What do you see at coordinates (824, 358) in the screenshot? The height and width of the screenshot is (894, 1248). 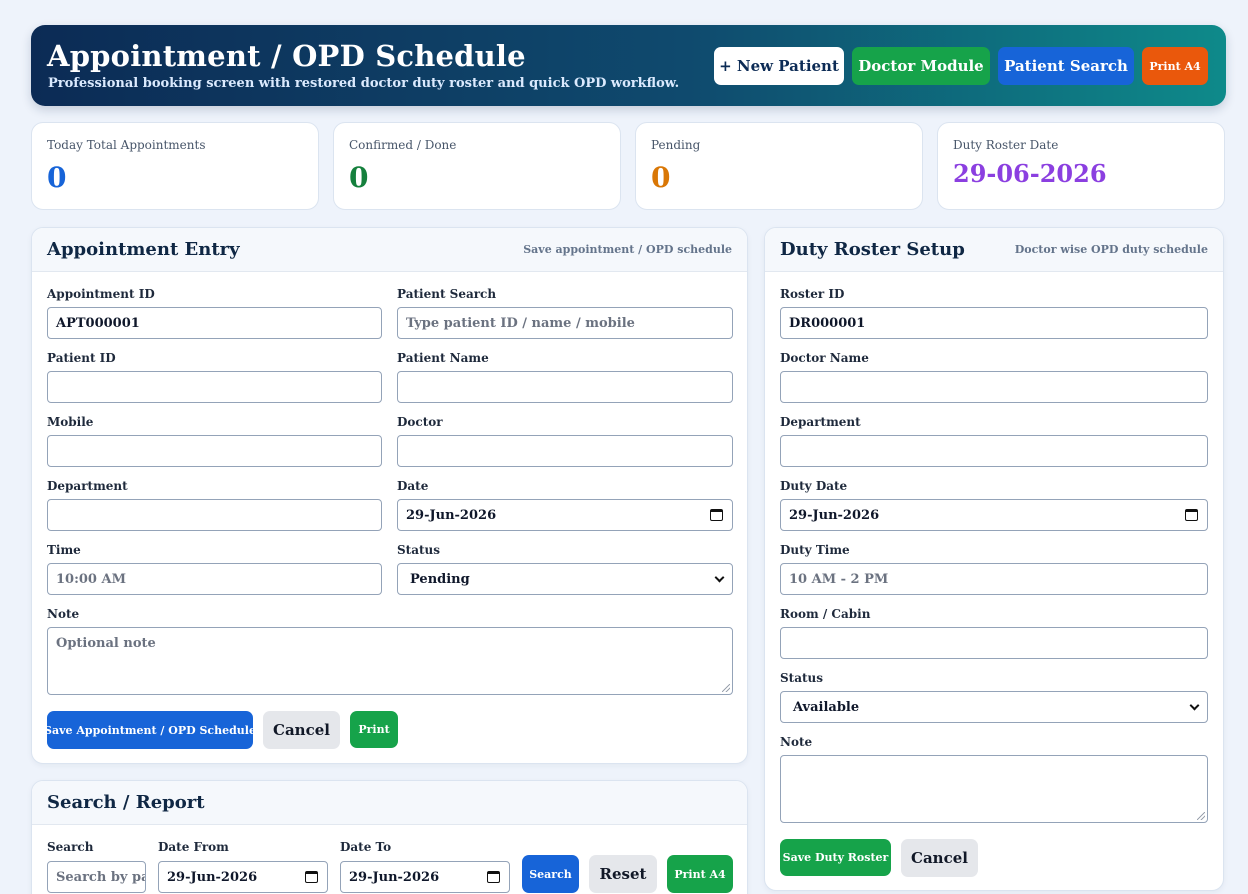 I see `doctor-name-label: Doctor Name` at bounding box center [824, 358].